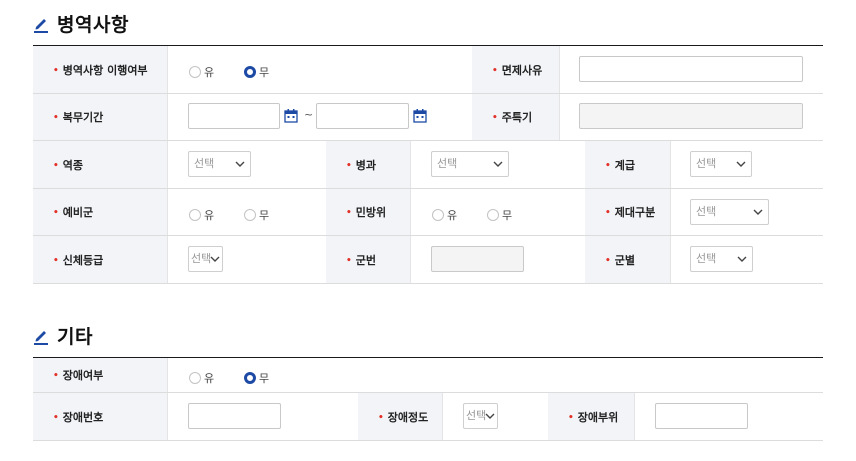 Image resolution: width=856 pixels, height=461 pixels. What do you see at coordinates (362, 116) in the screenshot?
I see `period-end-input` at bounding box center [362, 116].